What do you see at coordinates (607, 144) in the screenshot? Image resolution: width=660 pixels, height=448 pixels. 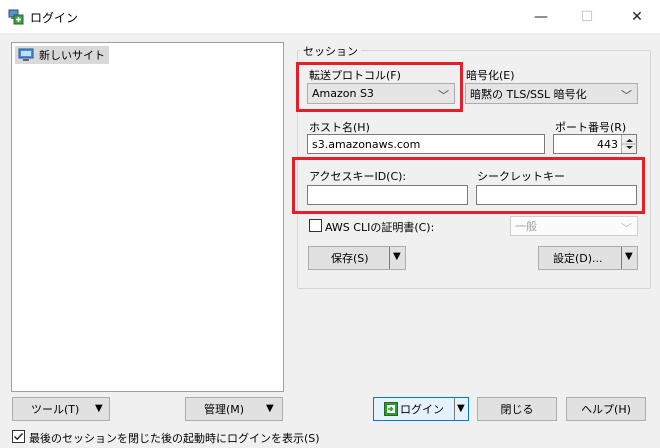 I see `port-value: 443` at bounding box center [607, 144].